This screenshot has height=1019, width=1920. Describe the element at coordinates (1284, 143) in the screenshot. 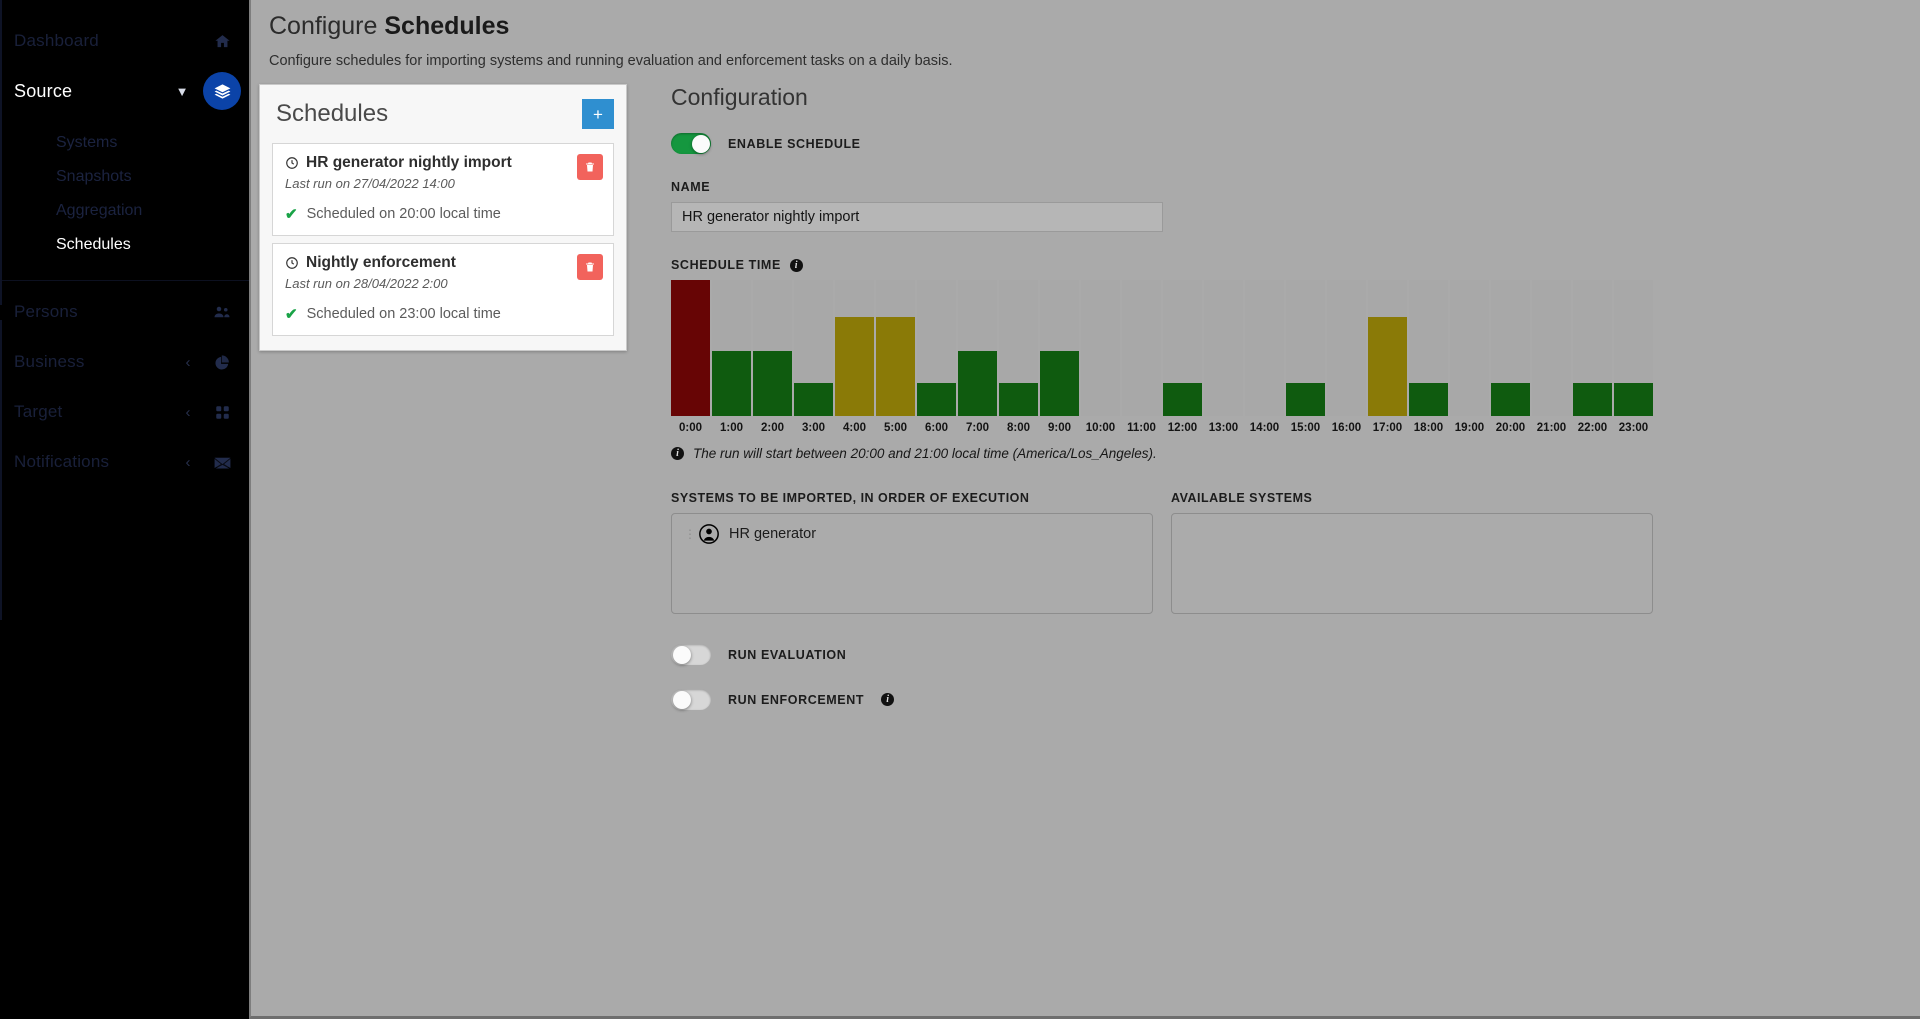

I see `enable-schedule-row: ENABLE SCHEDULE` at that location.